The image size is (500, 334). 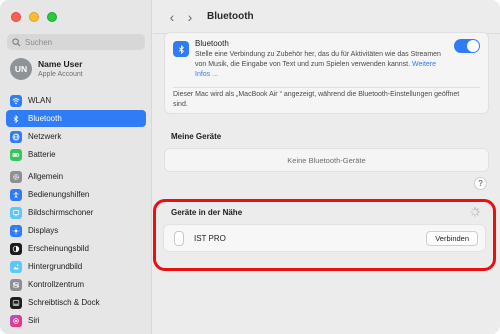 What do you see at coordinates (76, 42) in the screenshot?
I see `search-input: Suchen` at bounding box center [76, 42].